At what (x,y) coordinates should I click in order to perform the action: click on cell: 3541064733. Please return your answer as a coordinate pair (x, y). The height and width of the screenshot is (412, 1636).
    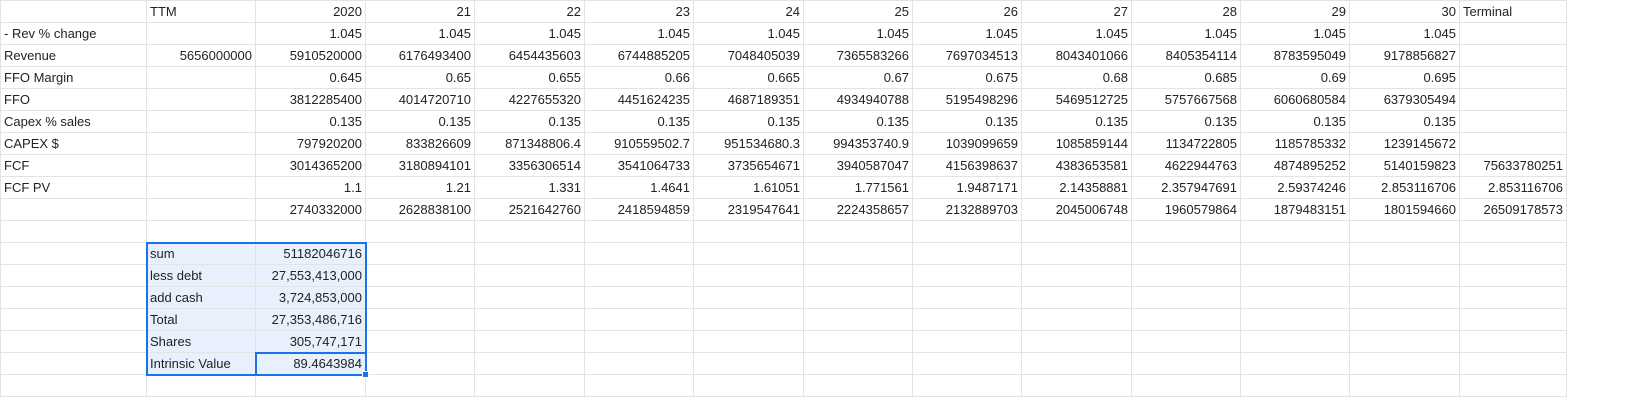
    Looking at the image, I should click on (639, 165).